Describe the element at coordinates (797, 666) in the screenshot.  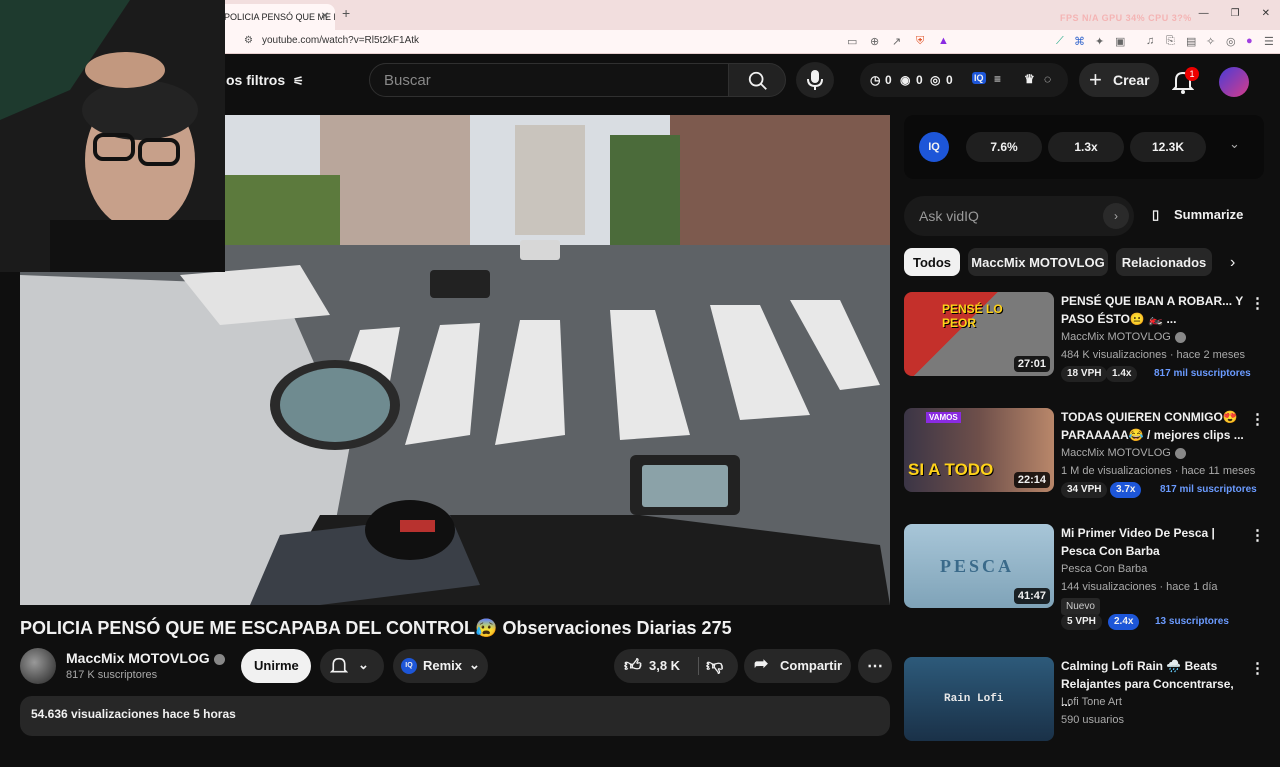
I see `share-button: ➦ Compartir` at that location.